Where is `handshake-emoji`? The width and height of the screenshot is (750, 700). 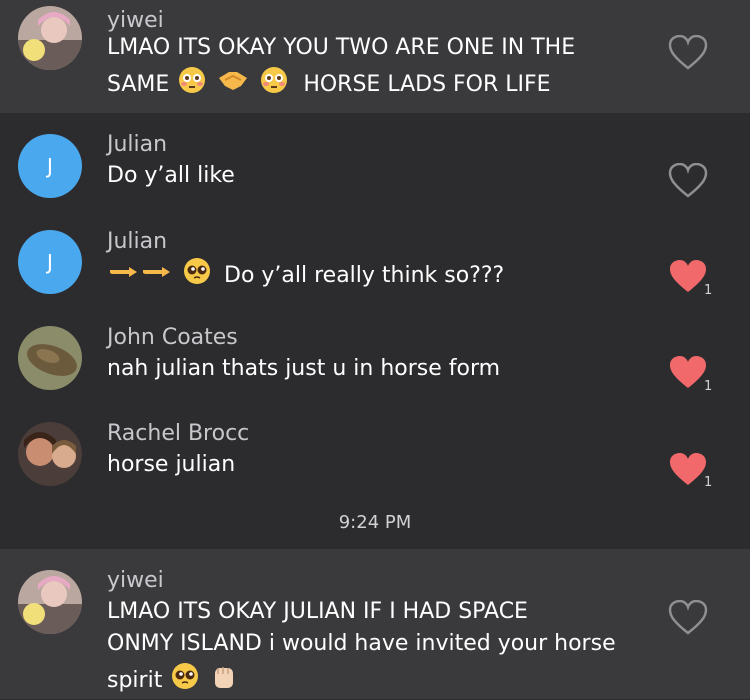 handshake-emoji is located at coordinates (233, 85).